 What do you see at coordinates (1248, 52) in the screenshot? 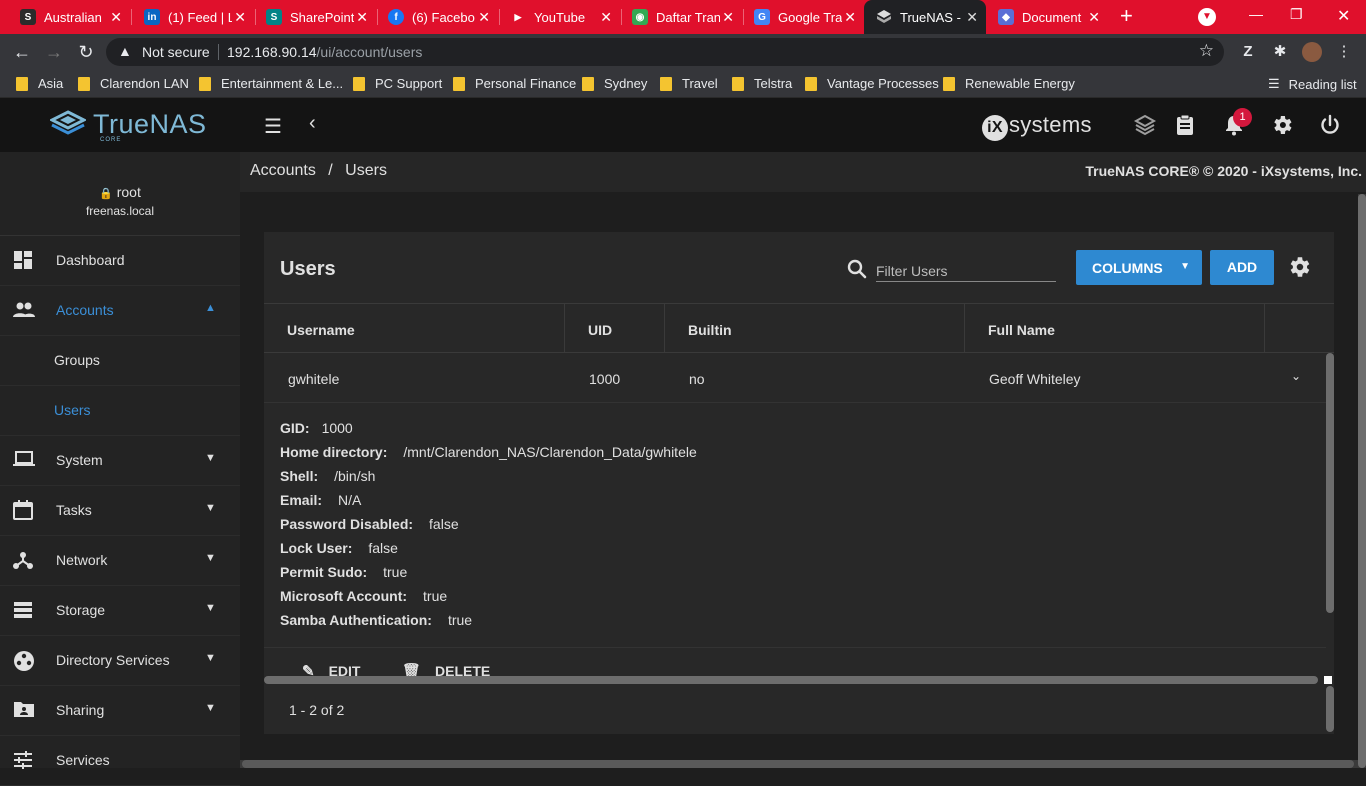
I see `extension-z-icon: Z` at bounding box center [1248, 52].